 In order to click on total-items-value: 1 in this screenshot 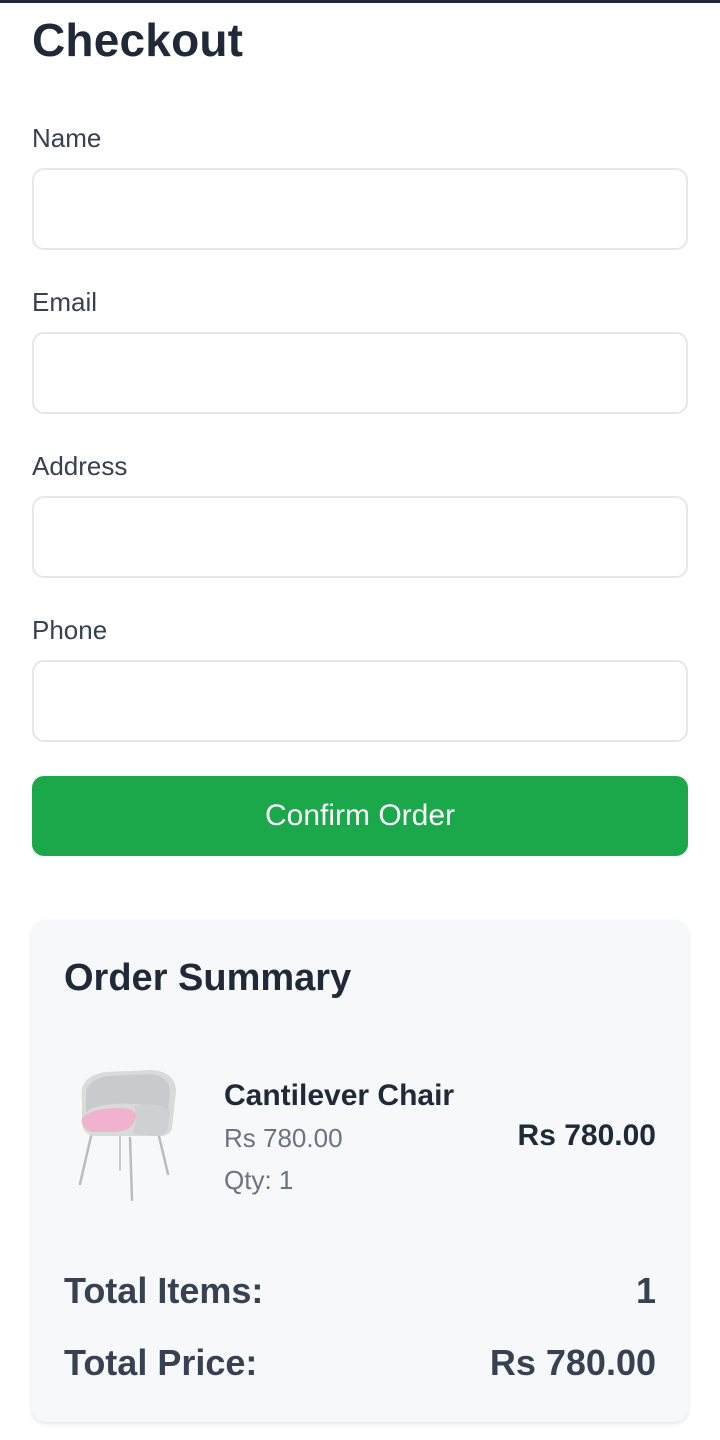, I will do `click(645, 1290)`.